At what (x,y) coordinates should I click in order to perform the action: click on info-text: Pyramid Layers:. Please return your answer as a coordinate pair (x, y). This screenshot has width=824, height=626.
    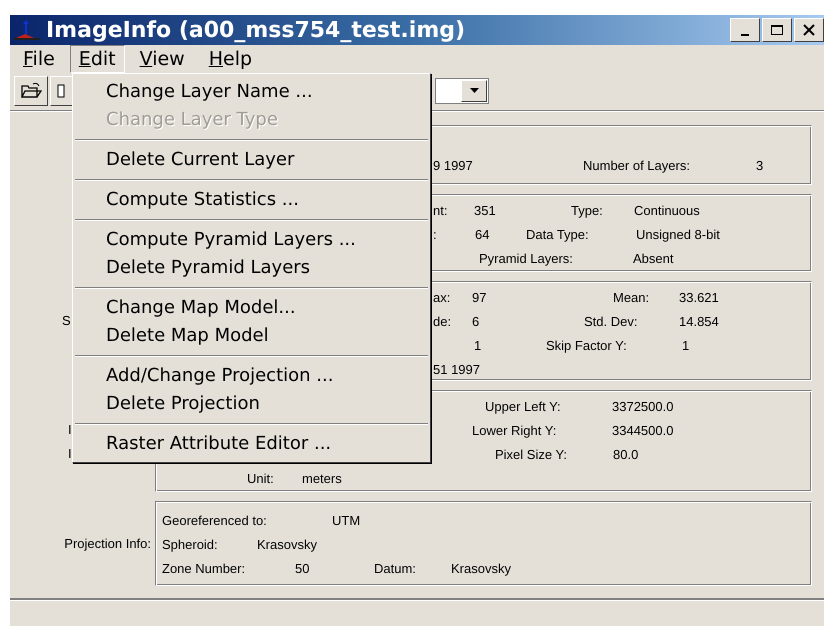
    Looking at the image, I should click on (526, 258).